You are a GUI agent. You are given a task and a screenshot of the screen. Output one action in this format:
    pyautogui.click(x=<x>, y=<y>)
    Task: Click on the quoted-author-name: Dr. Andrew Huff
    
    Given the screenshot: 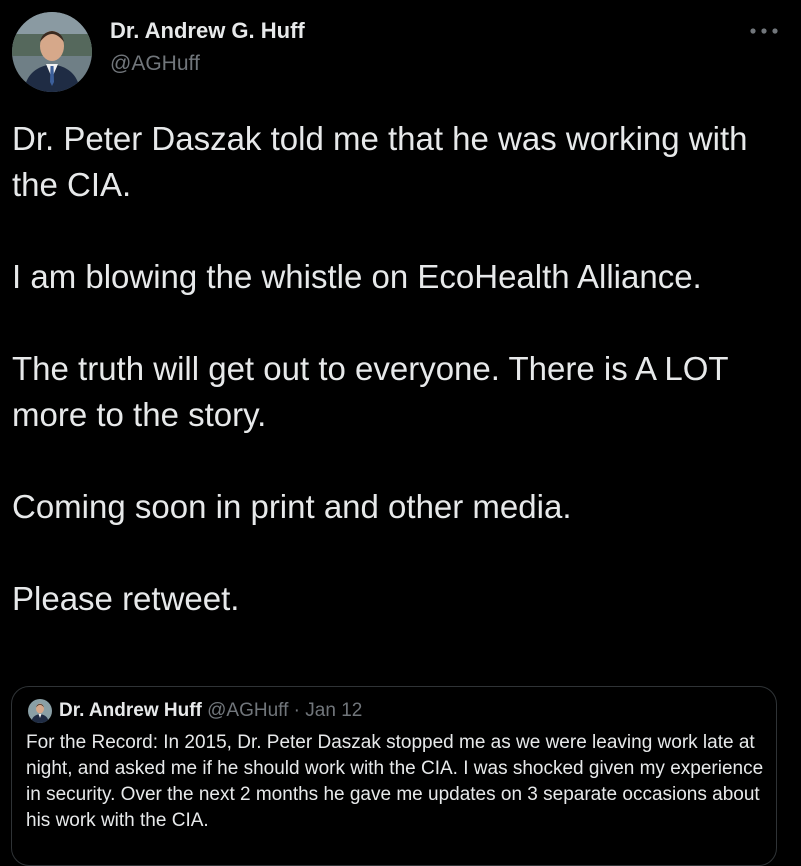 What is the action you would take?
    pyautogui.click(x=130, y=710)
    